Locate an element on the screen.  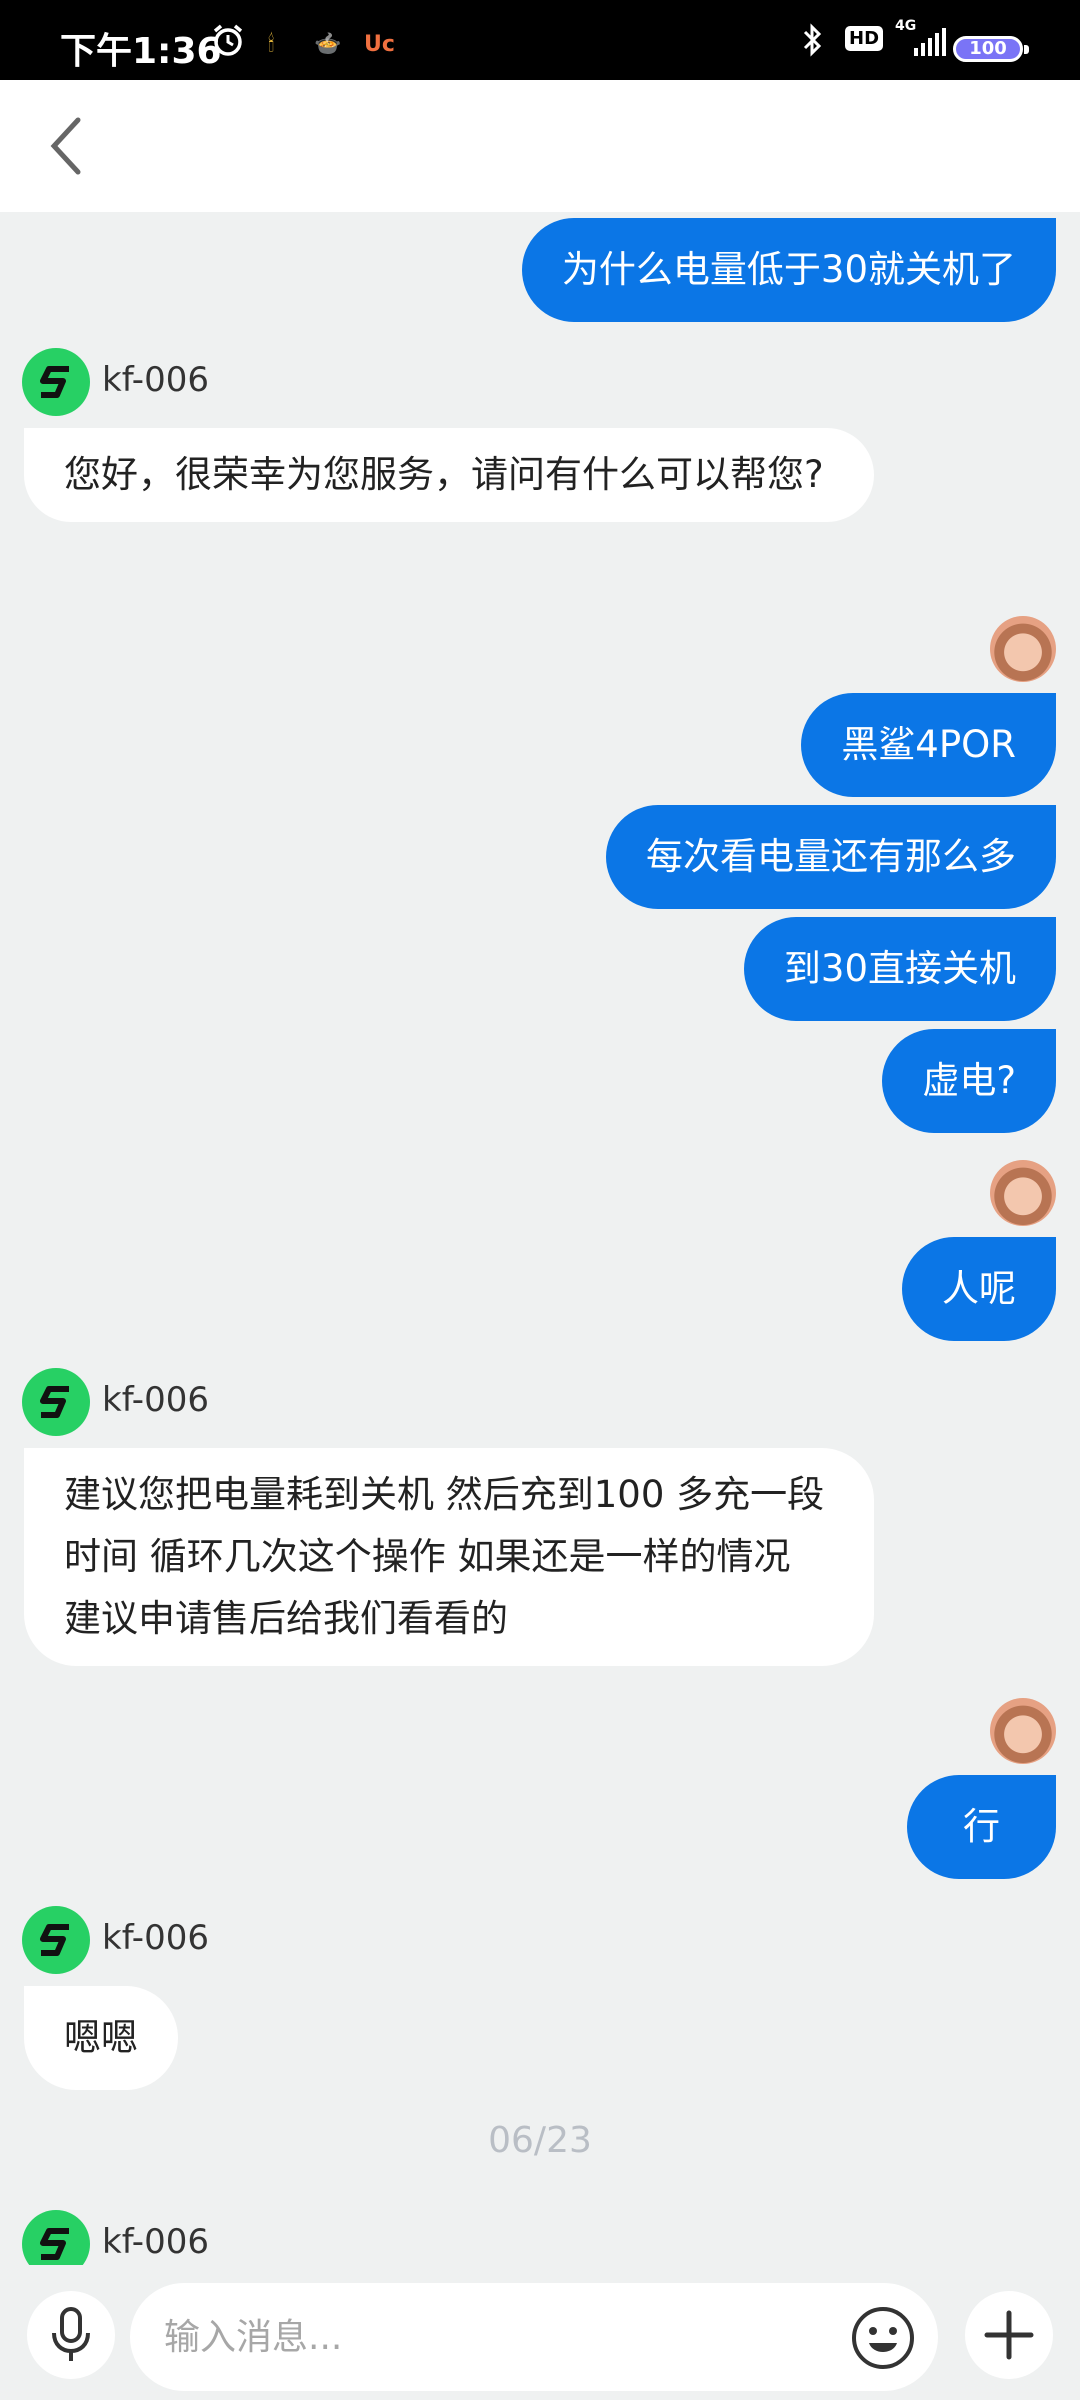
chevron-left-icon is located at coordinates (65, 146).